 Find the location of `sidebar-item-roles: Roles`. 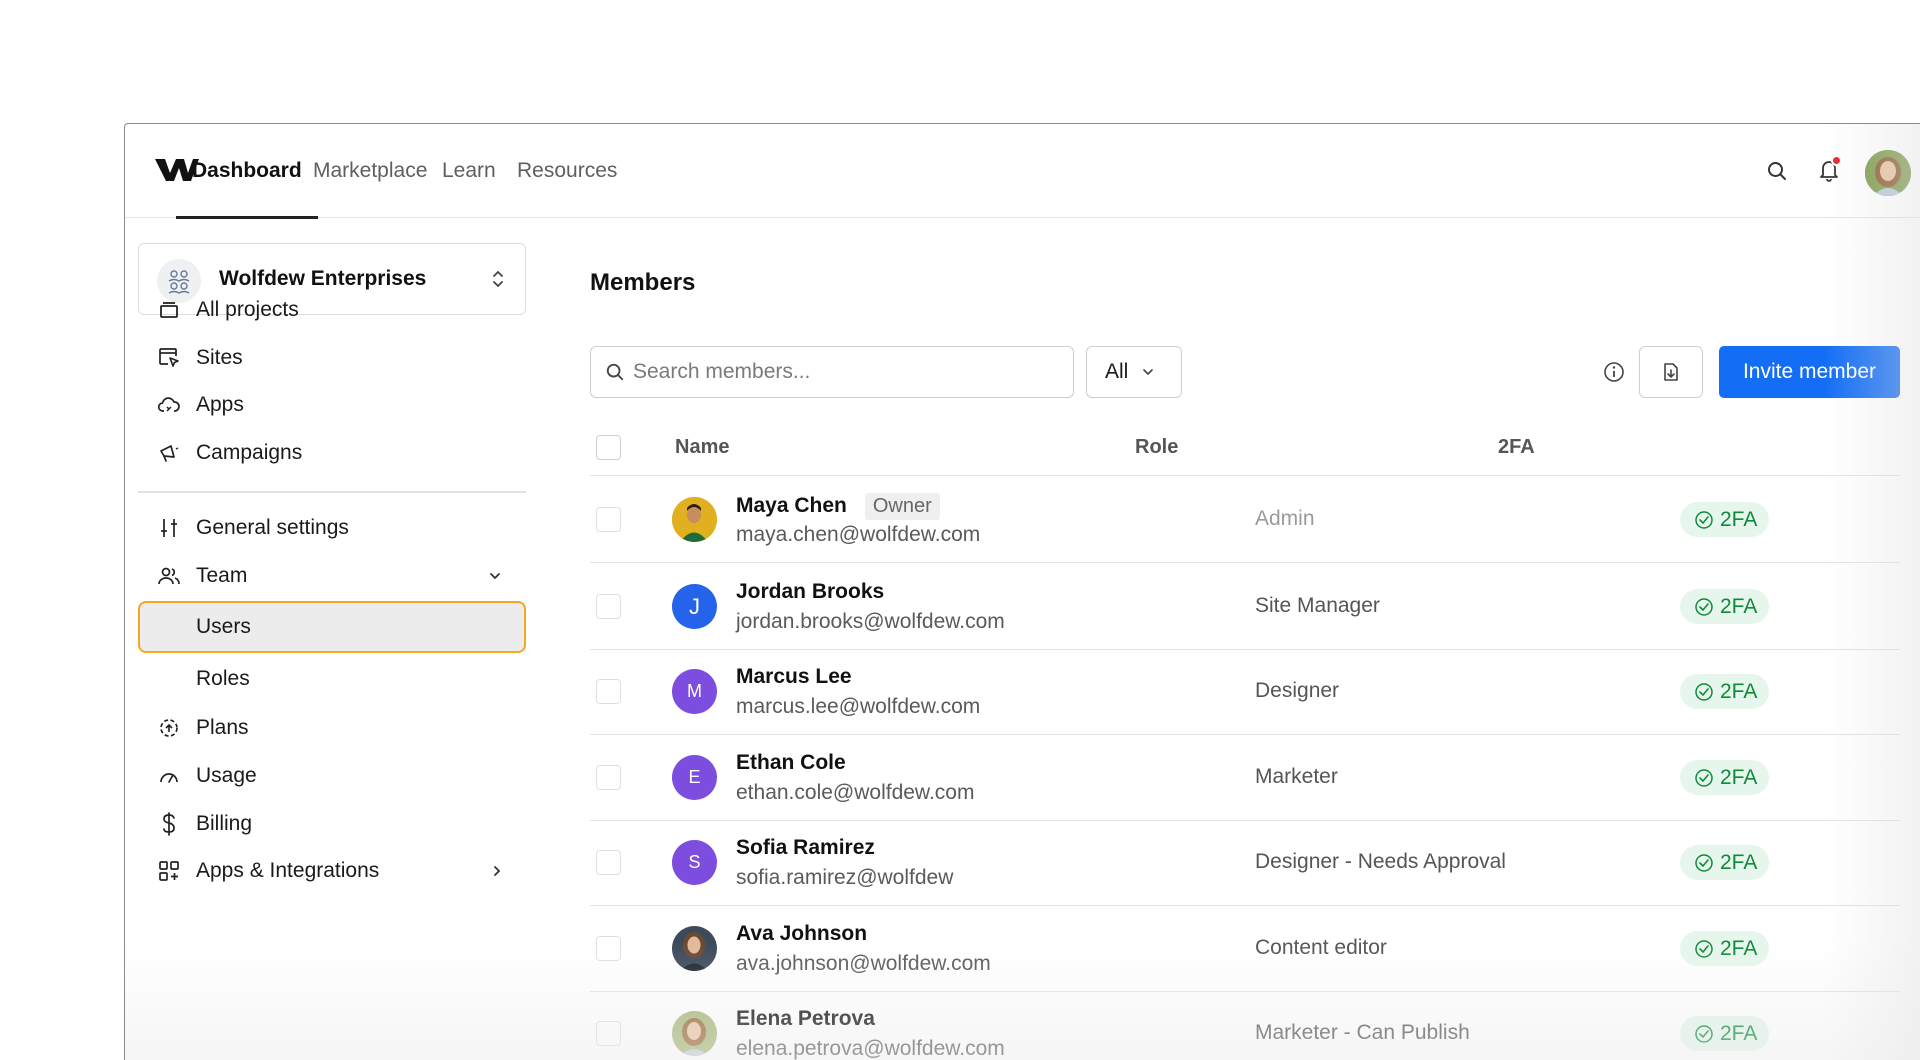

sidebar-item-roles: Roles is located at coordinates (332, 679).